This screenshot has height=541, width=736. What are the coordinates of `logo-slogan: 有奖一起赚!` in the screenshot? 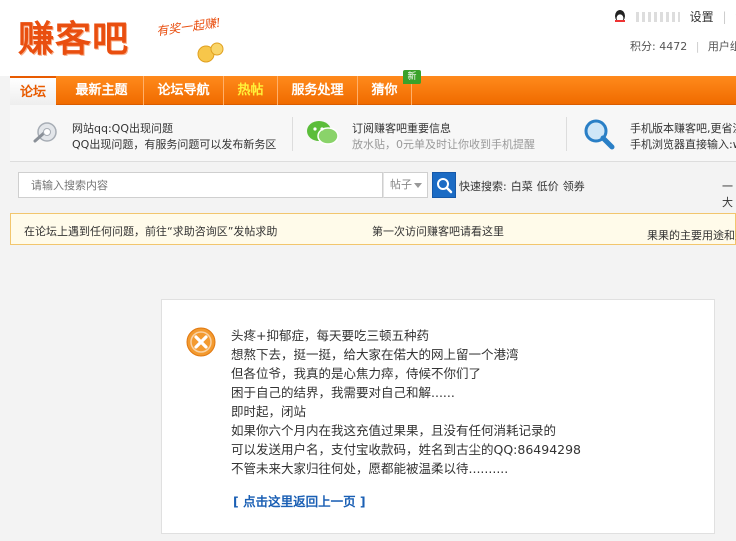 It's located at (188, 27).